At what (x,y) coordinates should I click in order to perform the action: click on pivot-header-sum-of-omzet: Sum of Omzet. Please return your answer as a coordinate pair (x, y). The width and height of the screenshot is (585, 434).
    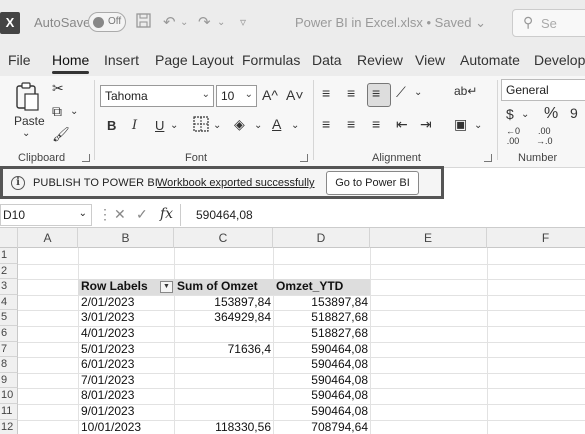
    Looking at the image, I should click on (223, 287).